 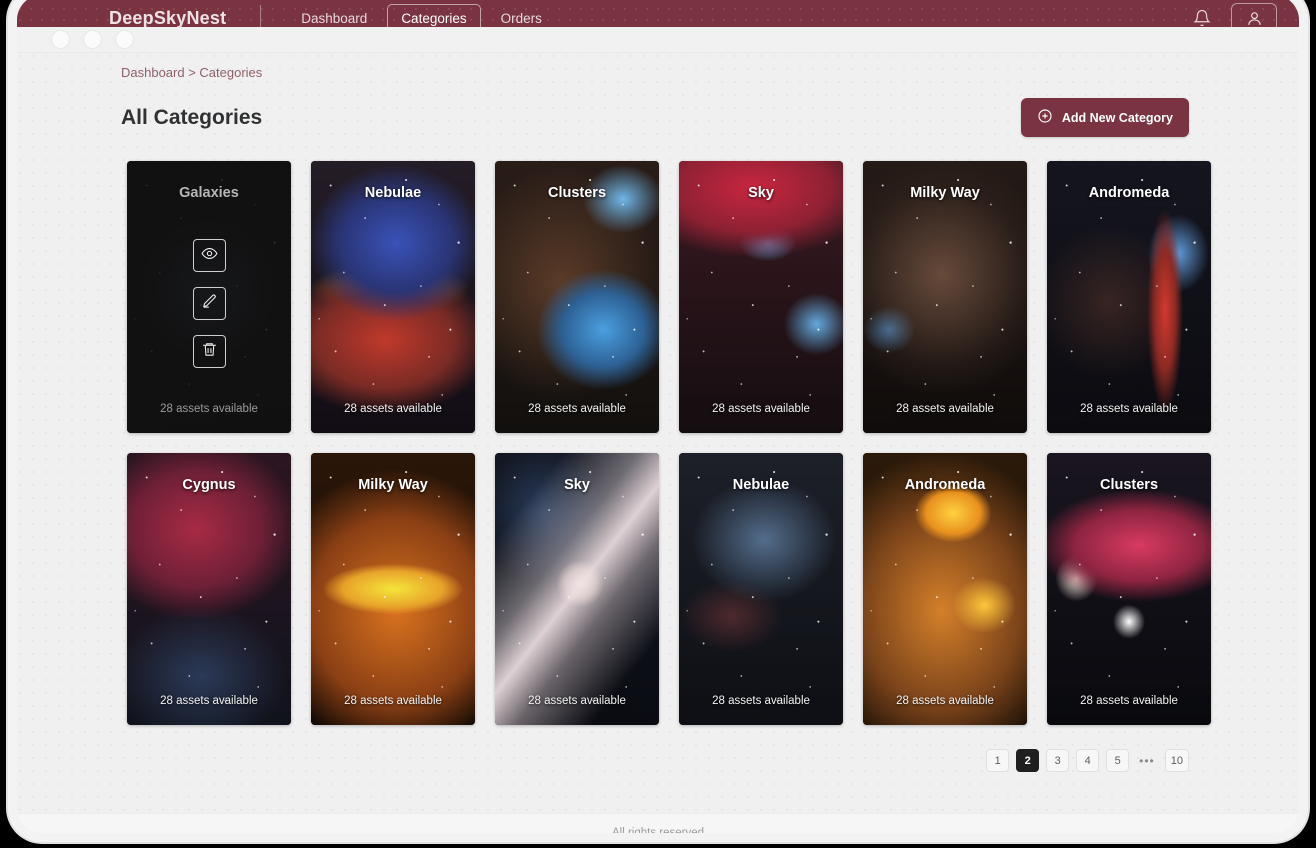 I want to click on pagination-page-2: 2, so click(x=1028, y=760).